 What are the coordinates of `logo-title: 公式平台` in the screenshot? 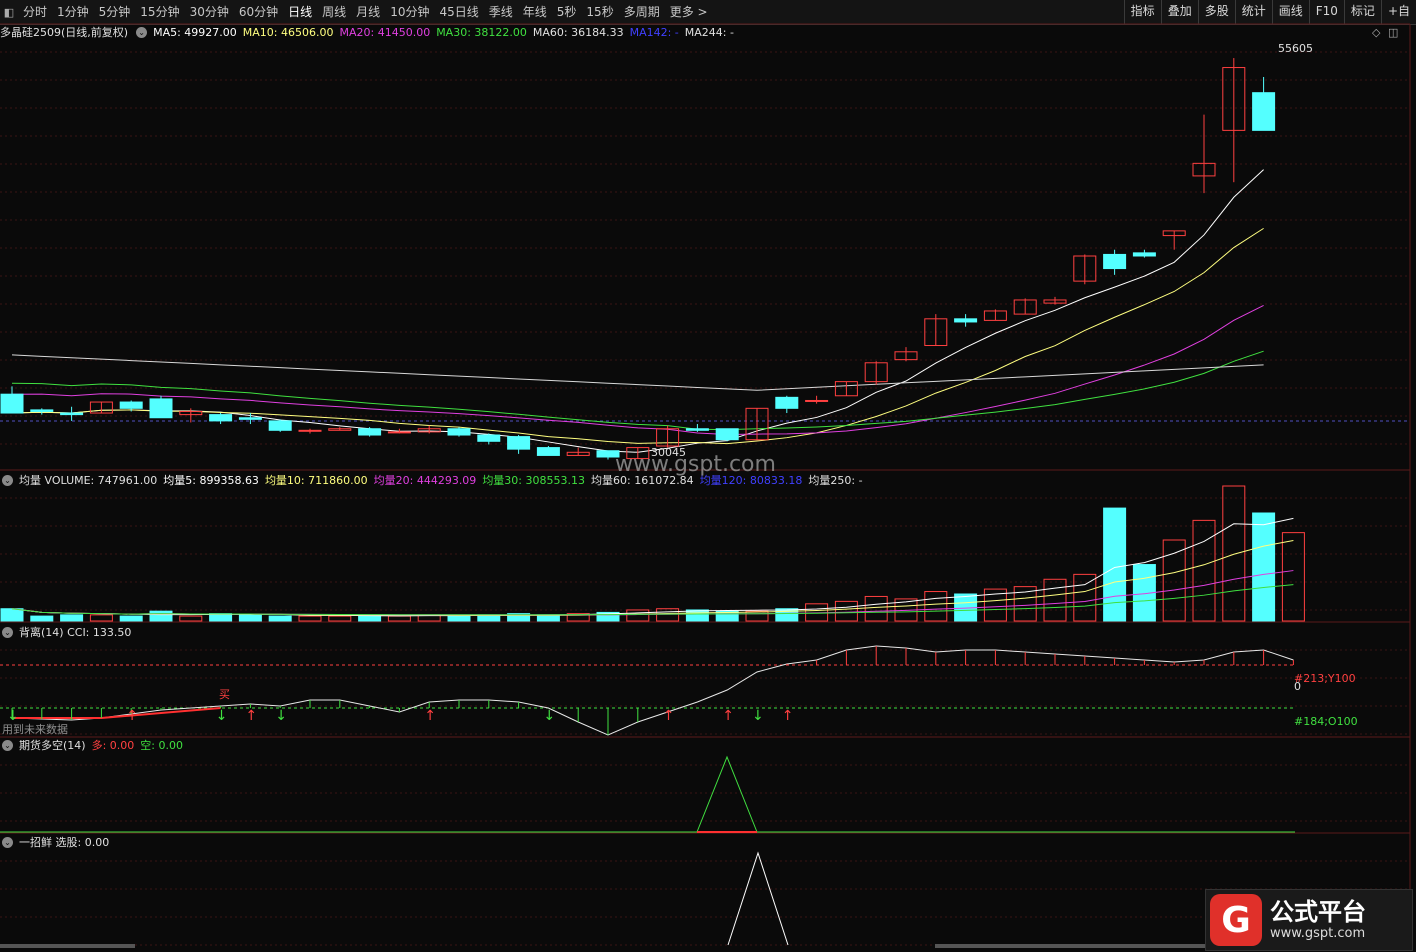 It's located at (1318, 912).